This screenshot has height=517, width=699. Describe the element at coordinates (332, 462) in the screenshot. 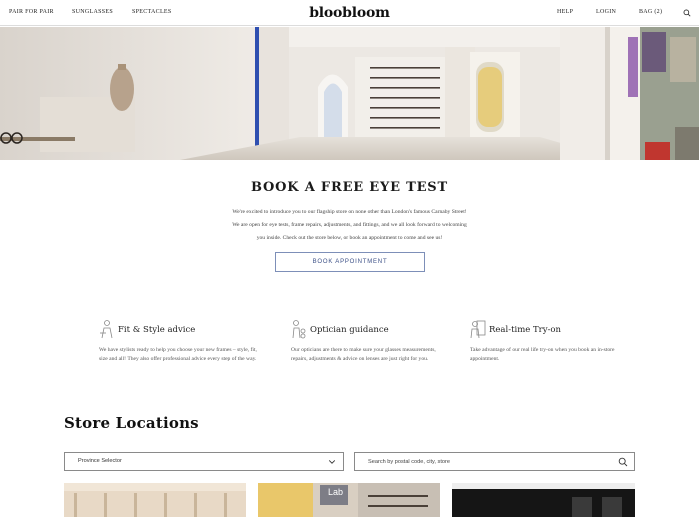

I see `chevron-down-icon` at that location.